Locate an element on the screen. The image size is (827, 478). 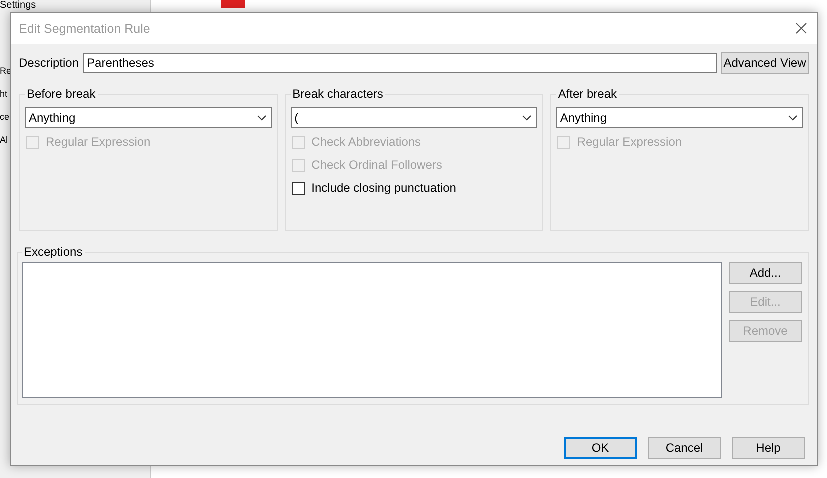
group-title: After break is located at coordinates (587, 94).